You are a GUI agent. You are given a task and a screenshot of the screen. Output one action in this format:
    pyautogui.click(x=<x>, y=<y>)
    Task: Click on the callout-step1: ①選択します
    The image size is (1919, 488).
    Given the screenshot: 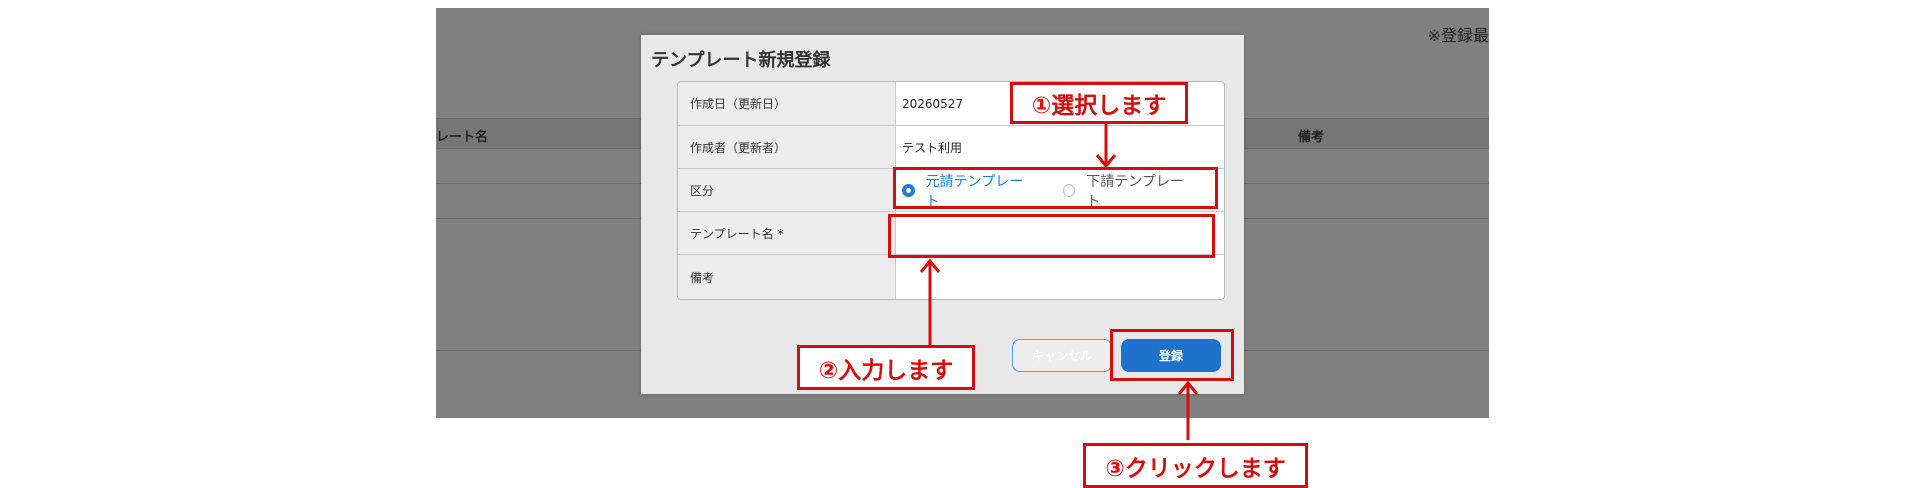 What is the action you would take?
    pyautogui.click(x=1099, y=103)
    